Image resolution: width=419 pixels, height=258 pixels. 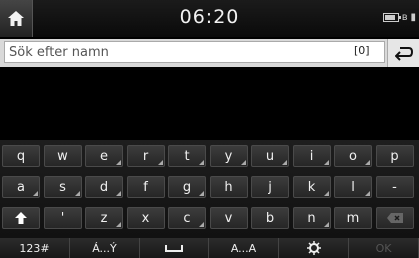 I want to click on backspace-icon, so click(x=394, y=218).